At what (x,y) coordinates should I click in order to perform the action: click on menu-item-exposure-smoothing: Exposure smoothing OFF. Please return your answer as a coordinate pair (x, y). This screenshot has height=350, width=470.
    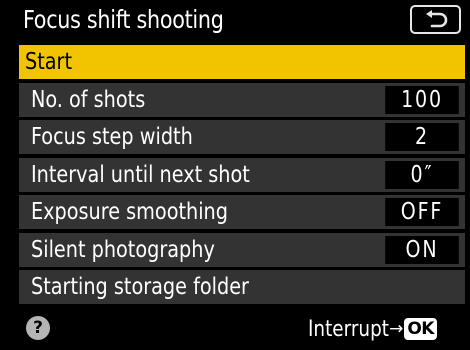
    Looking at the image, I should click on (242, 212).